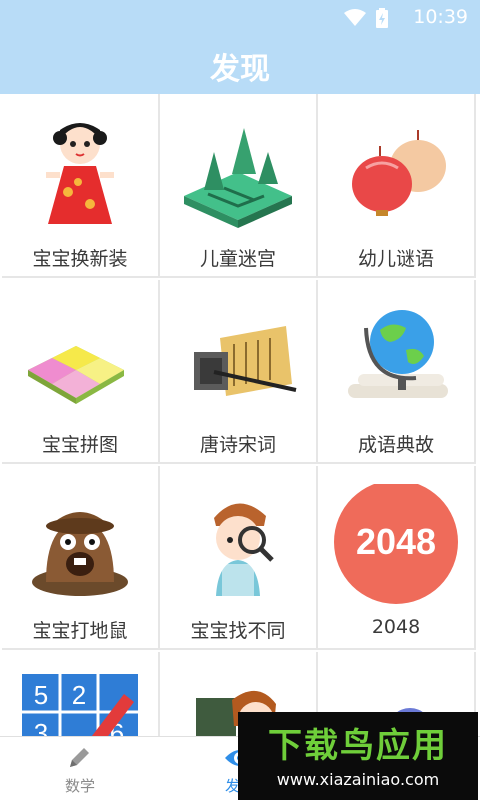 This screenshot has height=801, width=480. I want to click on grid-digit: 3, so click(41, 727).